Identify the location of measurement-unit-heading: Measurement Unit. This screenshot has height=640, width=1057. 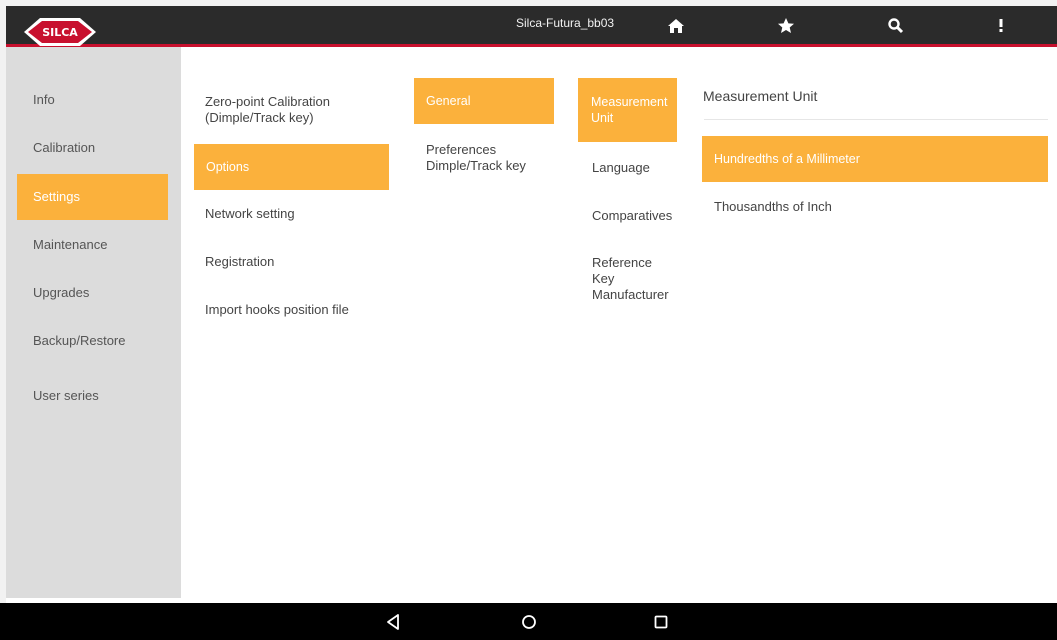
(760, 96).